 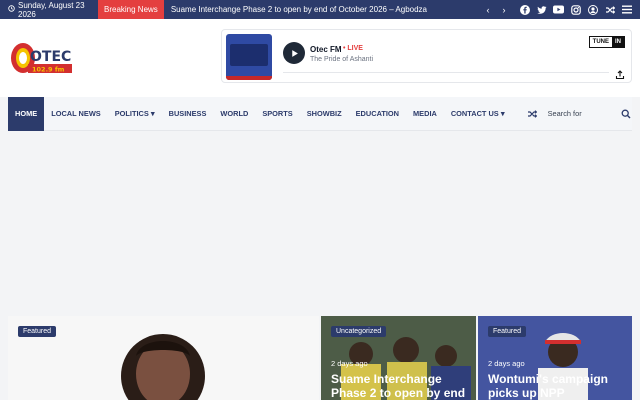 I want to click on tunein-logo: TUNE IN, so click(x=606, y=42).